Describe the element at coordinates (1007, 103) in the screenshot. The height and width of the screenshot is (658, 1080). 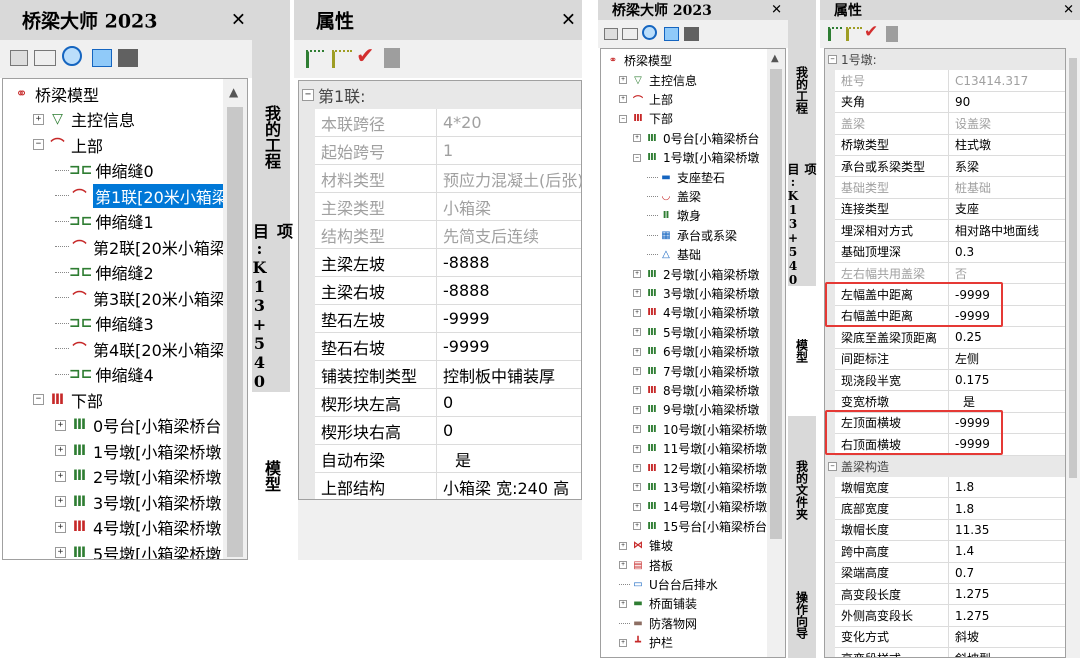
I see `property-value: 90` at that location.